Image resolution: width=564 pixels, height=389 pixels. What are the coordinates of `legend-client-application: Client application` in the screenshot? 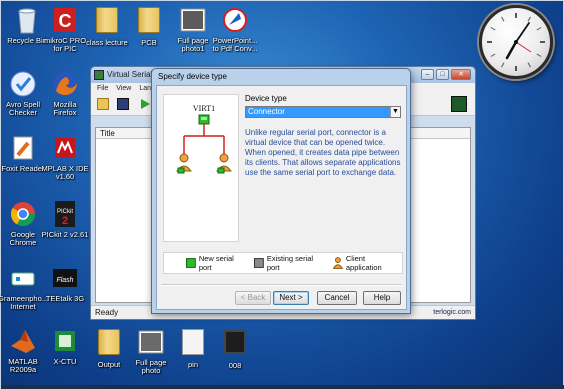 It's located at (367, 263).